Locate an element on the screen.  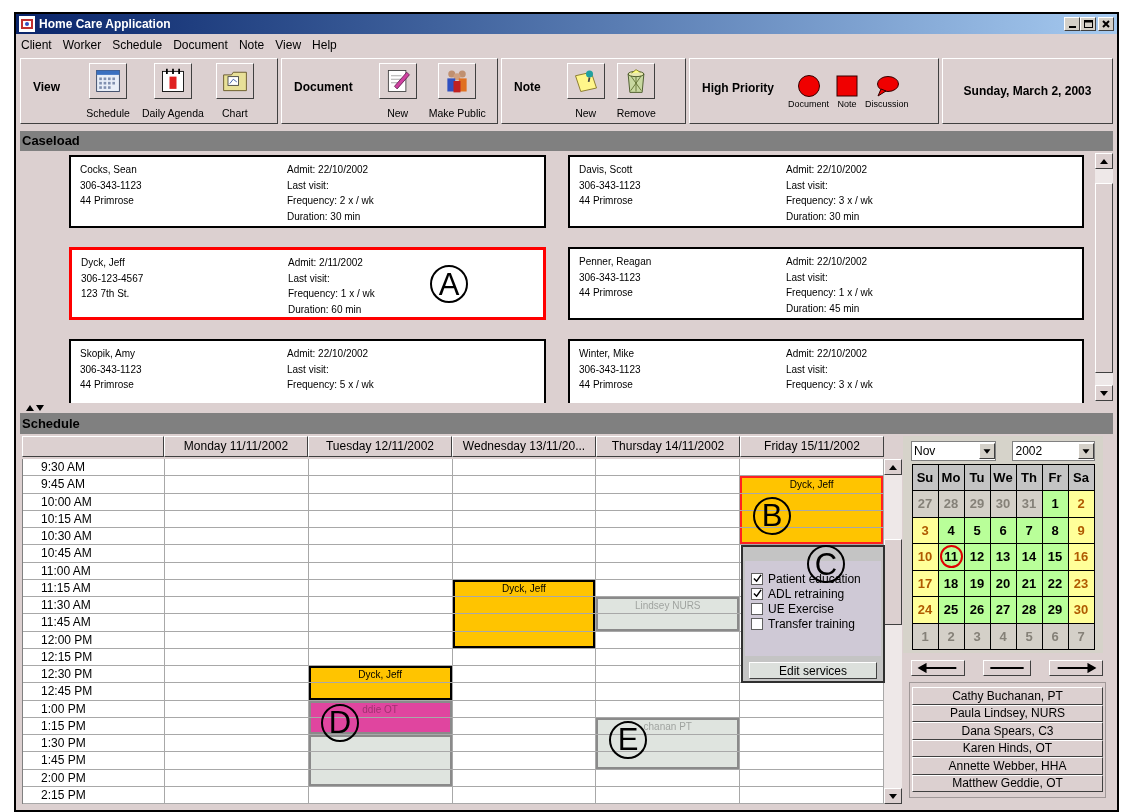
maximize-button is located at coordinates (1088, 24).